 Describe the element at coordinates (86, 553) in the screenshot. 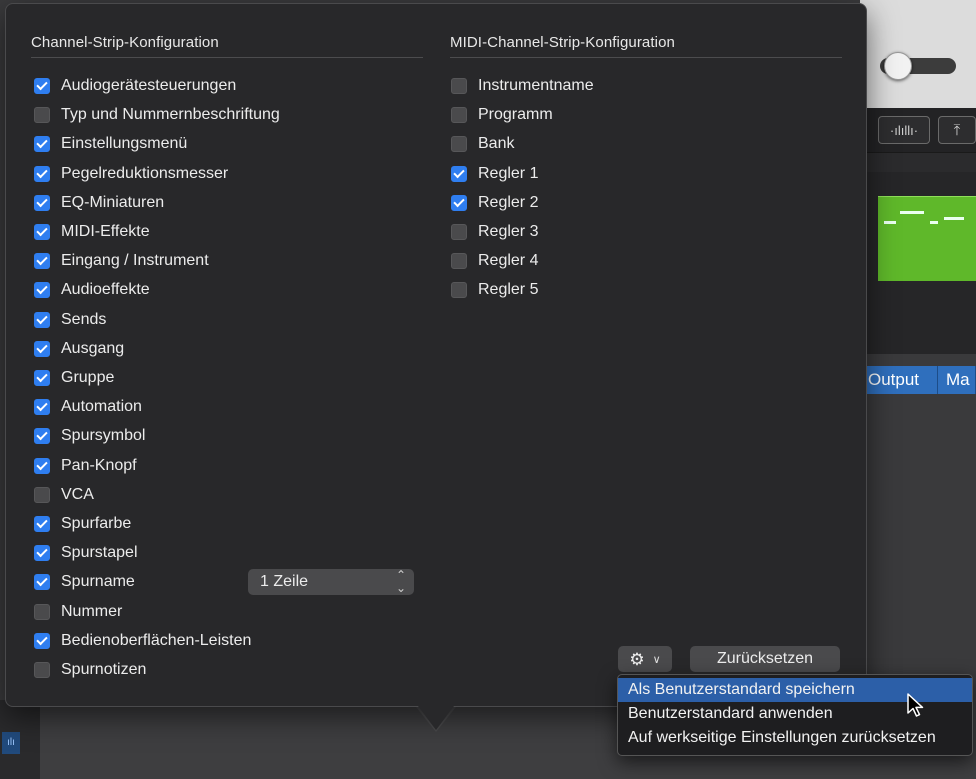

I see `option-spurstapel: Spurstapel` at that location.